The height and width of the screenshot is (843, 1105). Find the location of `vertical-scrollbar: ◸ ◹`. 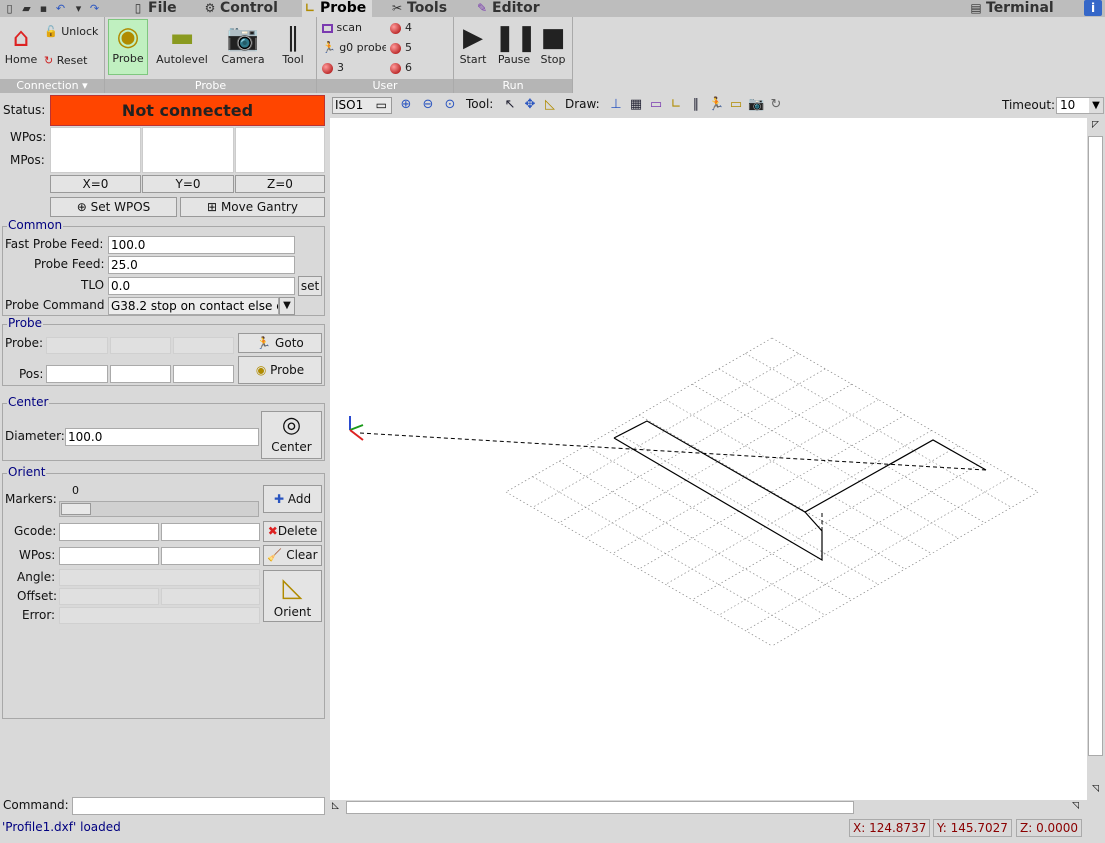

vertical-scrollbar: ◸ ◹ is located at coordinates (1096, 459).